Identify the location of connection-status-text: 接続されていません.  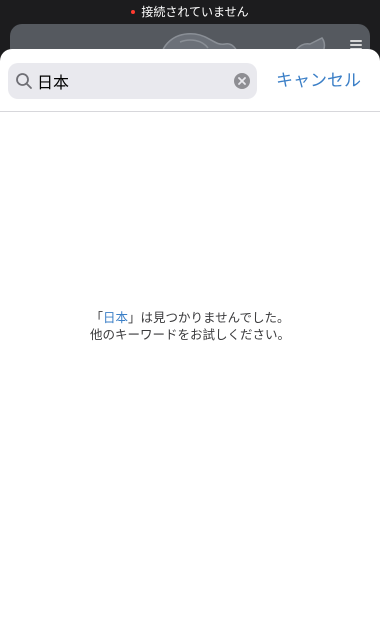
(195, 11).